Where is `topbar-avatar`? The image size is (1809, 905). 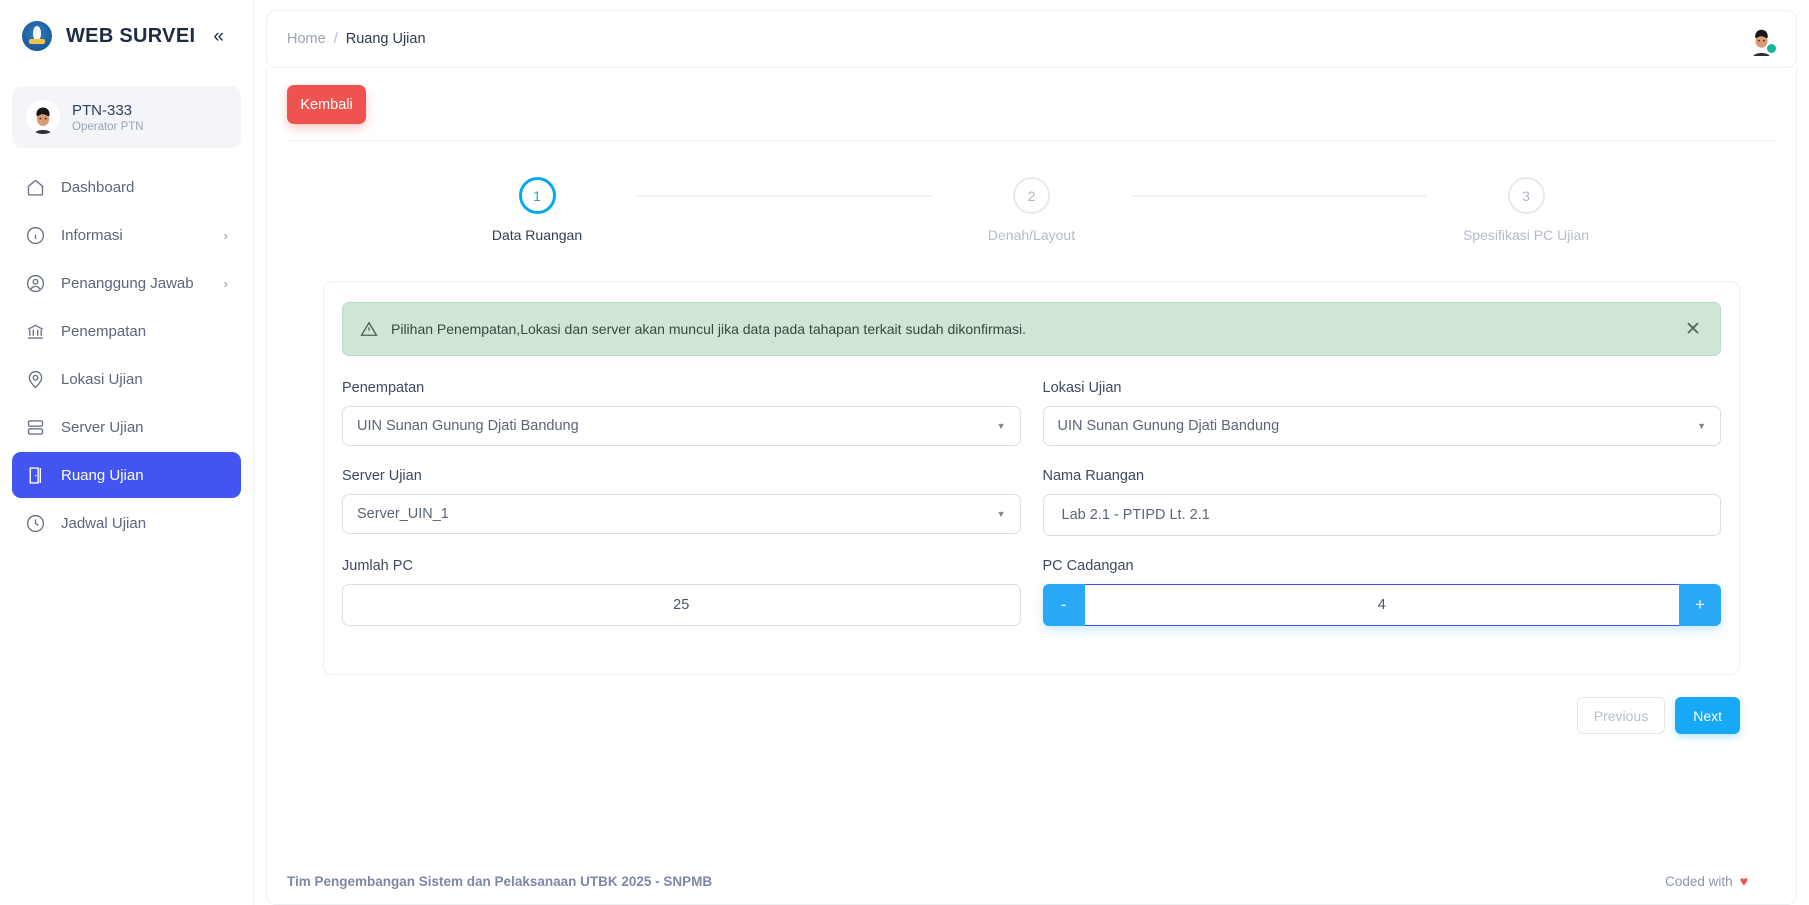
topbar-avatar is located at coordinates (1761, 39).